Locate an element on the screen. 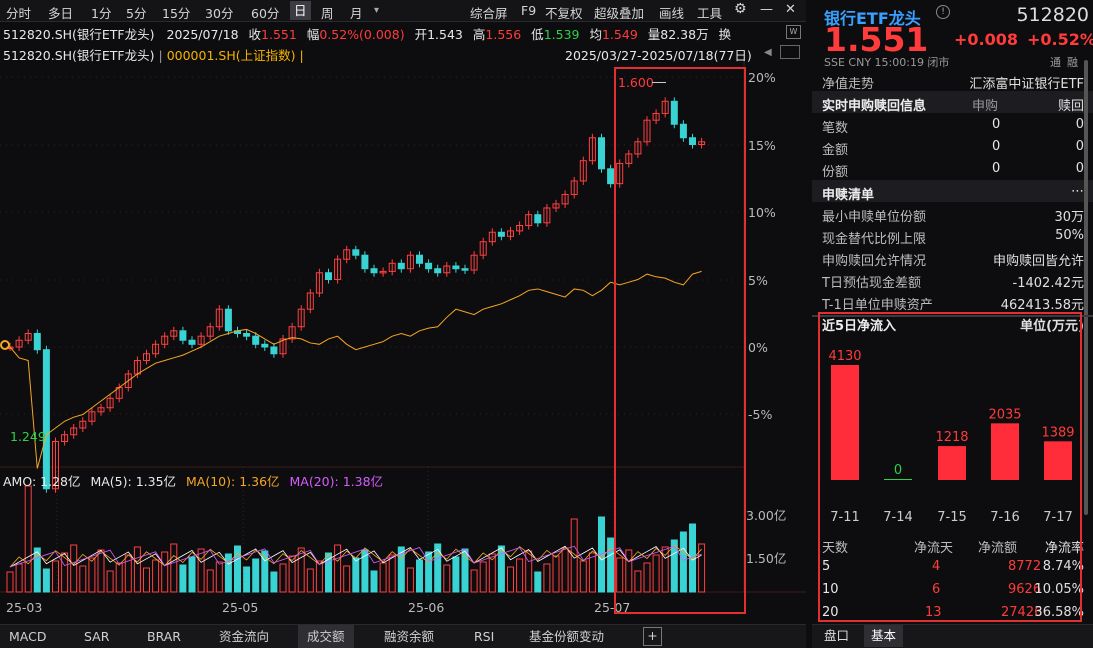 The image size is (1093, 648). realtime-header: 实时申购赎回信息 申购 赎回 is located at coordinates (953, 104).